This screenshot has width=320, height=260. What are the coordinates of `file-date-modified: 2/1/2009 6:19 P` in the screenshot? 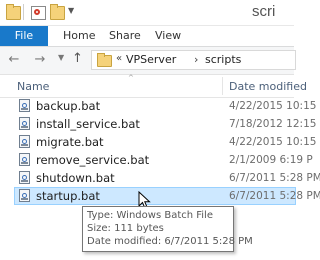 It's located at (271, 160).